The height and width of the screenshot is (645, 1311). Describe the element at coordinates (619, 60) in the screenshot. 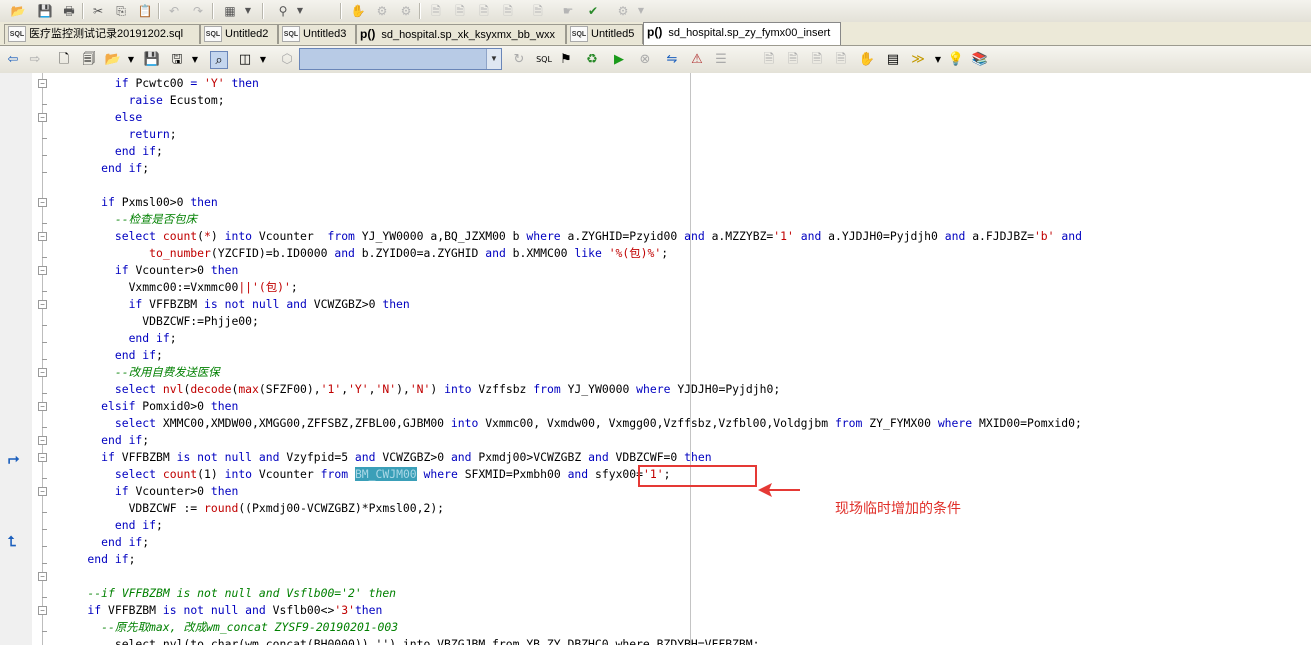

I see `execute-icon: ▶` at that location.